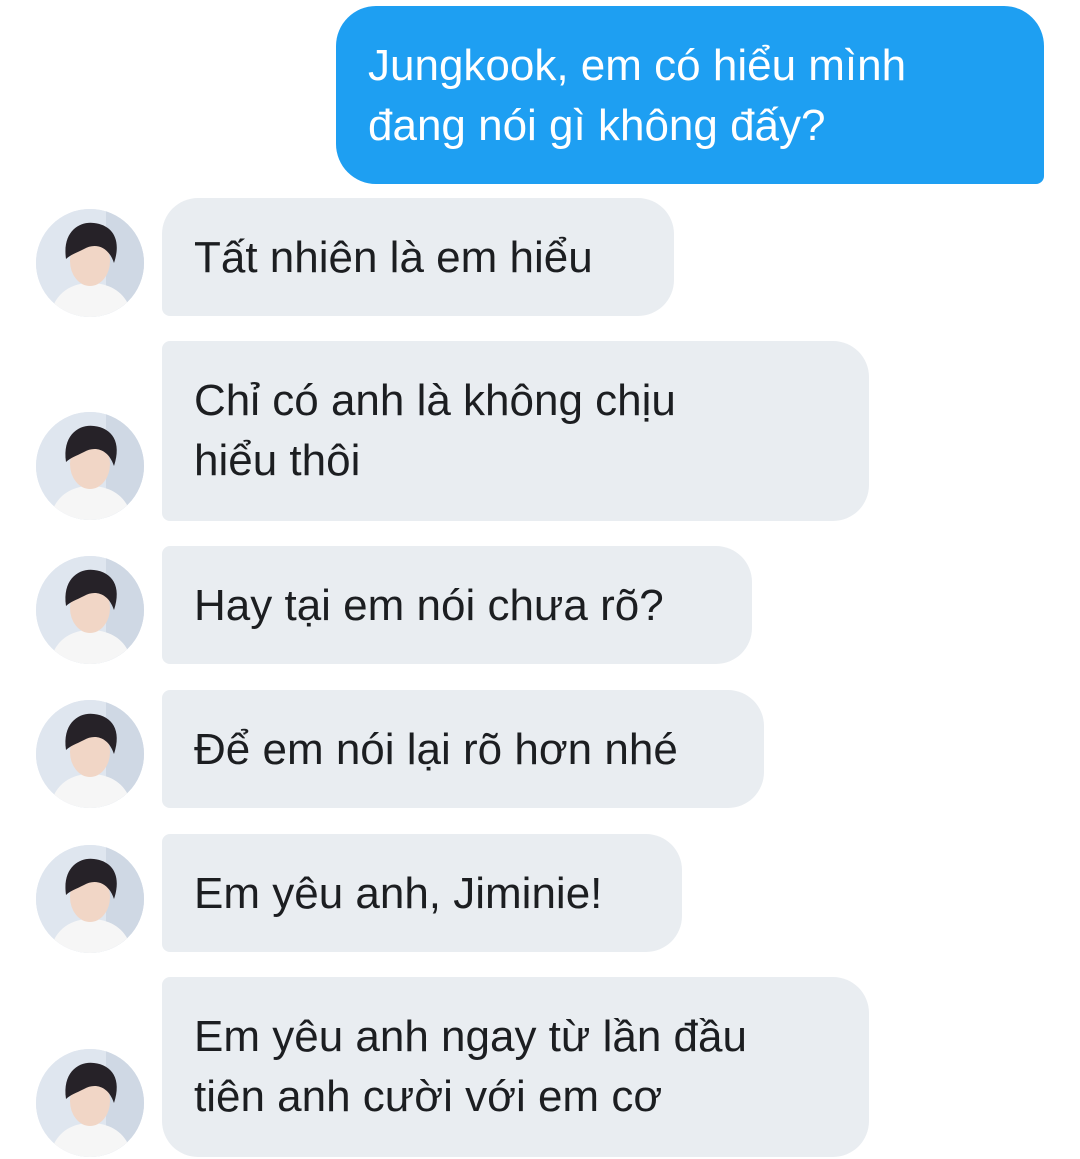  I want to click on received-message: Em yêu anh, Jiminie!, so click(422, 893).